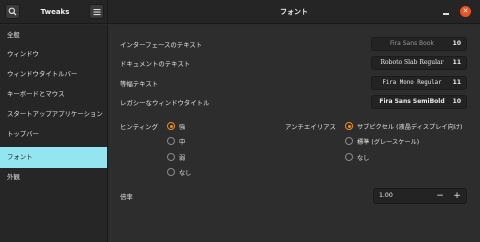  I want to click on hinting-option-label: 弱, so click(182, 158).